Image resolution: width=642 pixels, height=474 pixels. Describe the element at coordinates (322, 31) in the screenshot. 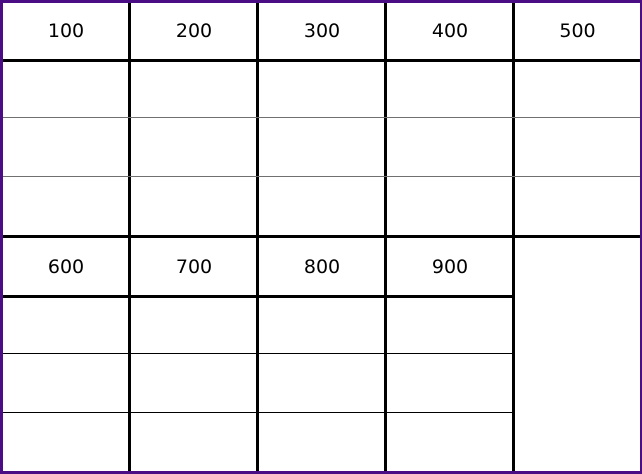

I see `column-header-300: 300` at that location.